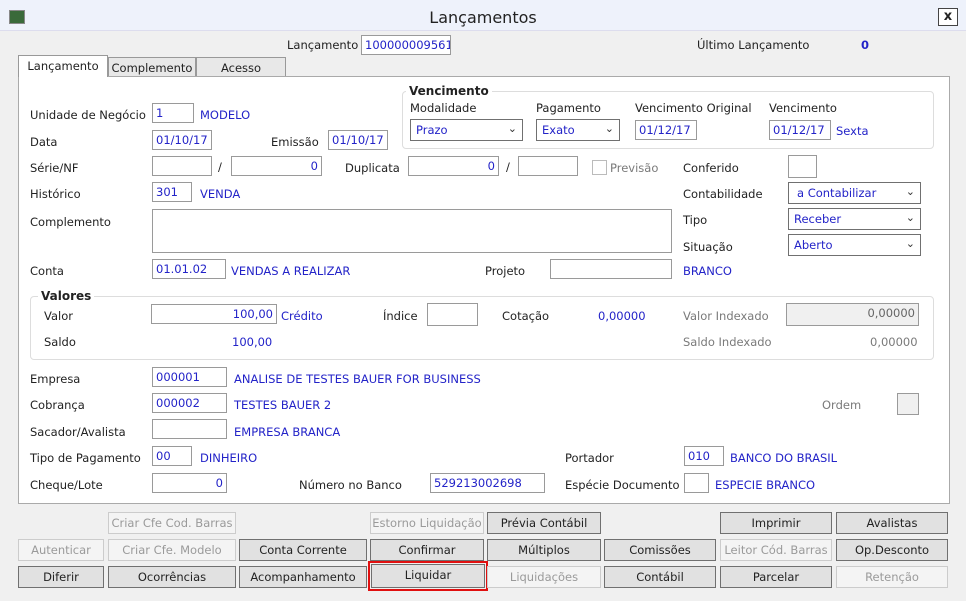 This screenshot has height=601, width=966. What do you see at coordinates (548, 166) in the screenshot?
I see `duplicata2-field` at bounding box center [548, 166].